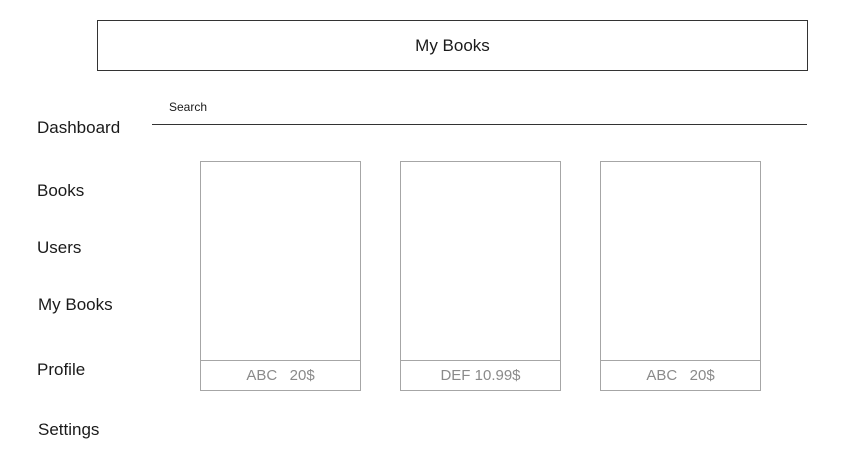 Image resolution: width=850 pixels, height=459 pixels. What do you see at coordinates (59, 248) in the screenshot?
I see `sidebar-item-users: Users` at bounding box center [59, 248].